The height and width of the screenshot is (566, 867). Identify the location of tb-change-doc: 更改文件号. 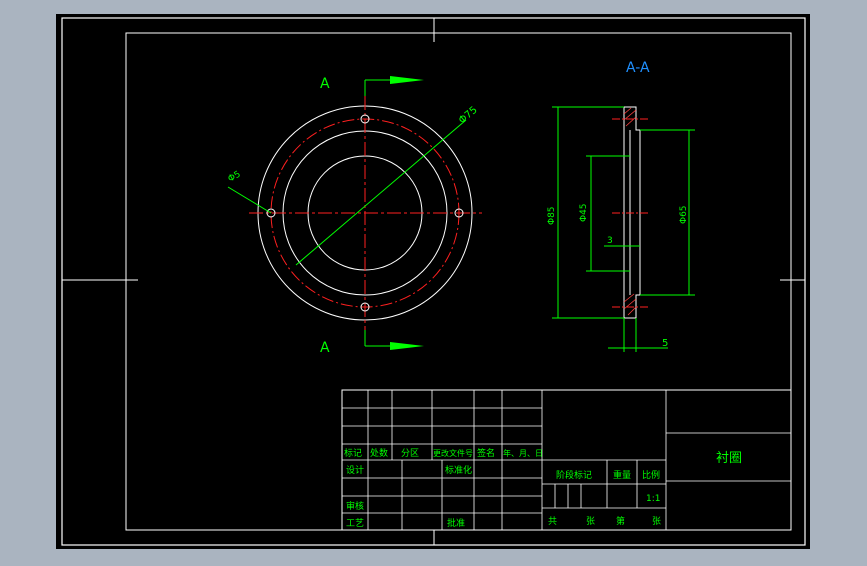
(453, 453).